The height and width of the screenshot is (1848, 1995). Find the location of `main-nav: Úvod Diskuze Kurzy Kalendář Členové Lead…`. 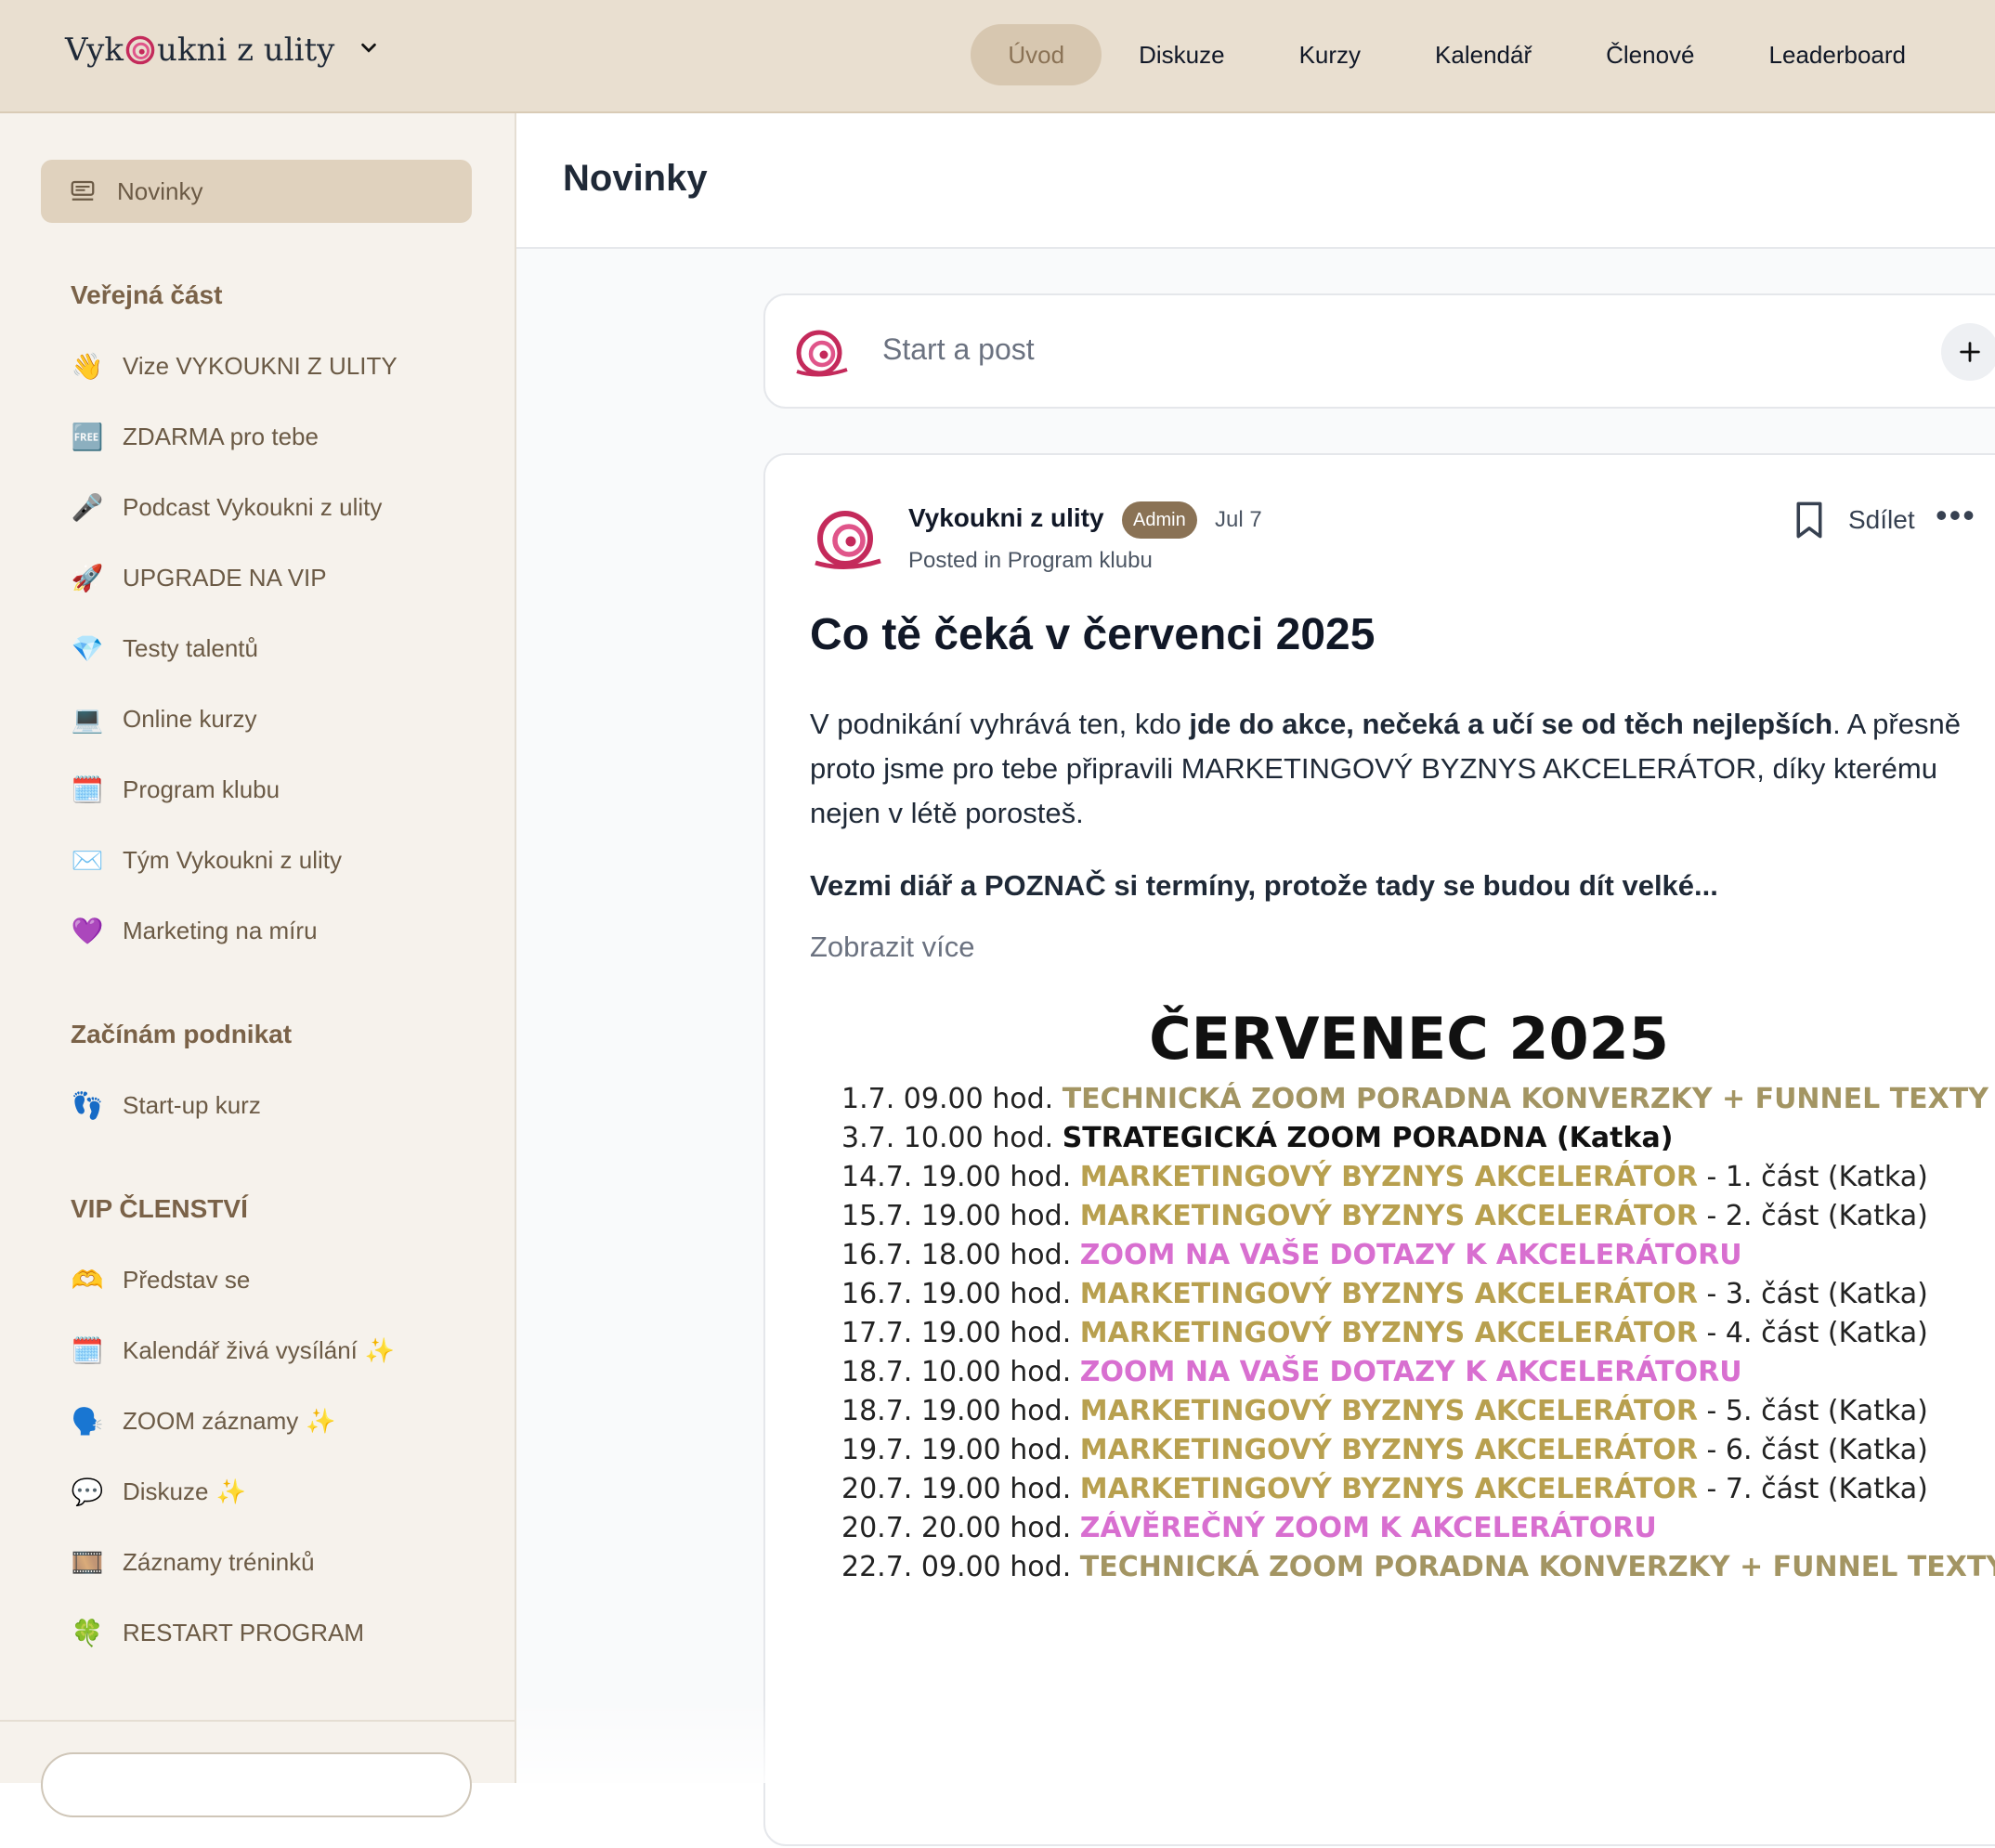

main-nav: Úvod Diskuze Kurzy Kalendář Členové Lead… is located at coordinates (1457, 55).